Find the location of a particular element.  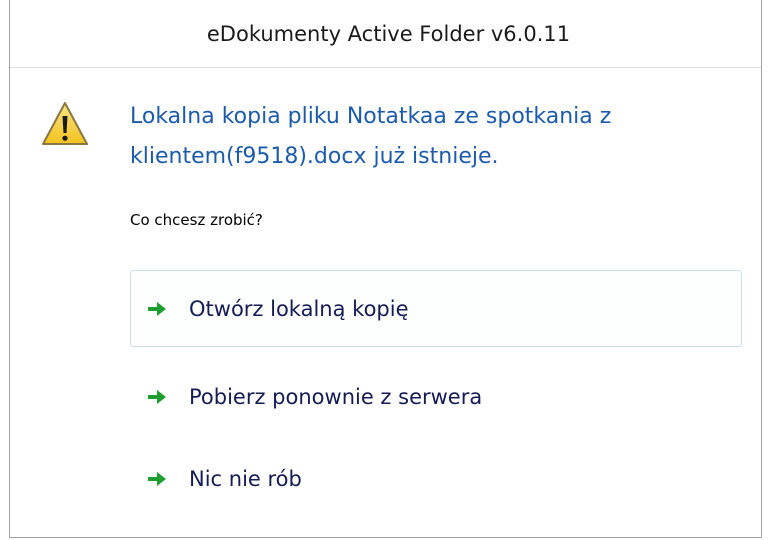

command-do-nothing: Nic nie rób is located at coordinates (436, 478).